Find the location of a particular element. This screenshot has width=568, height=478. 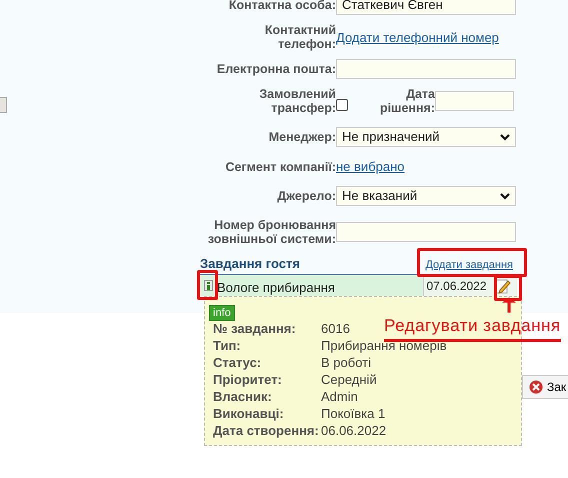

dropdown: Не призначений is located at coordinates (426, 137).